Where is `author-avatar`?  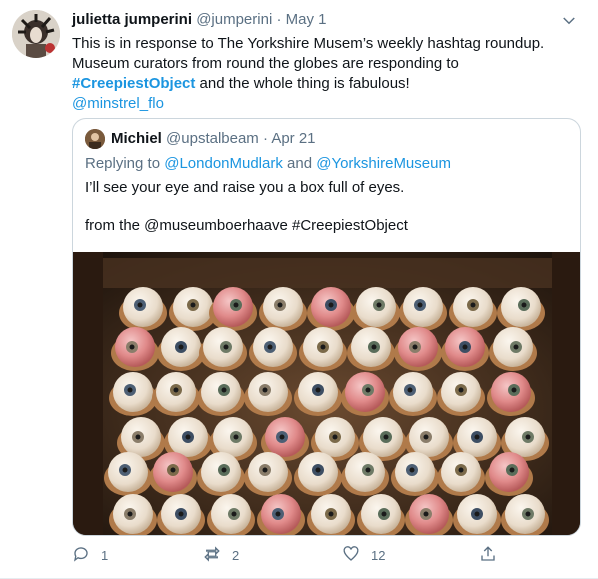
author-avatar is located at coordinates (36, 34).